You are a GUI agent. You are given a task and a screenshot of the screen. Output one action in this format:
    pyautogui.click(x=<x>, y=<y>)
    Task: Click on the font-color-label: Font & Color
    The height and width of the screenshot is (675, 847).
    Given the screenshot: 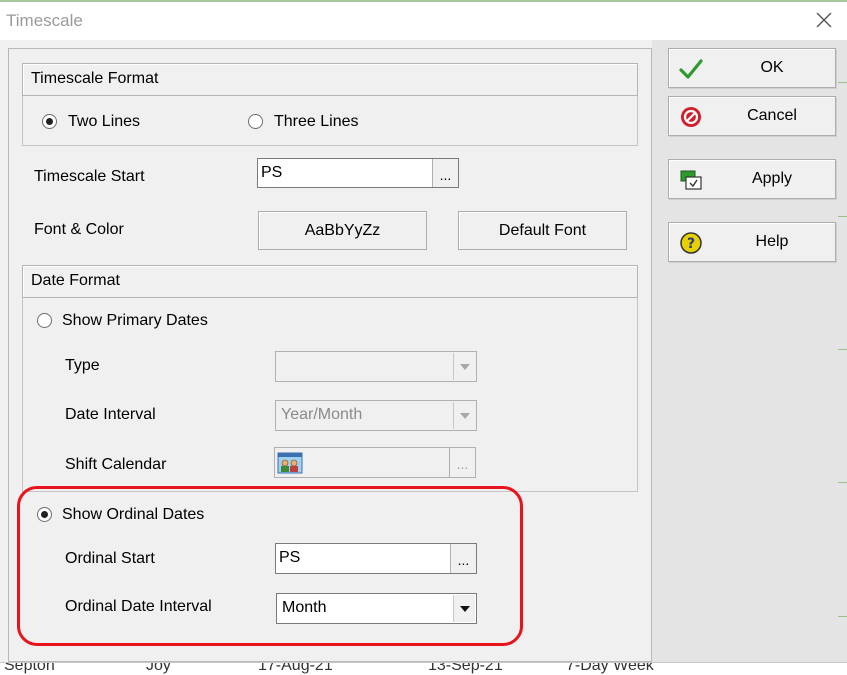 What is the action you would take?
    pyautogui.click(x=79, y=229)
    